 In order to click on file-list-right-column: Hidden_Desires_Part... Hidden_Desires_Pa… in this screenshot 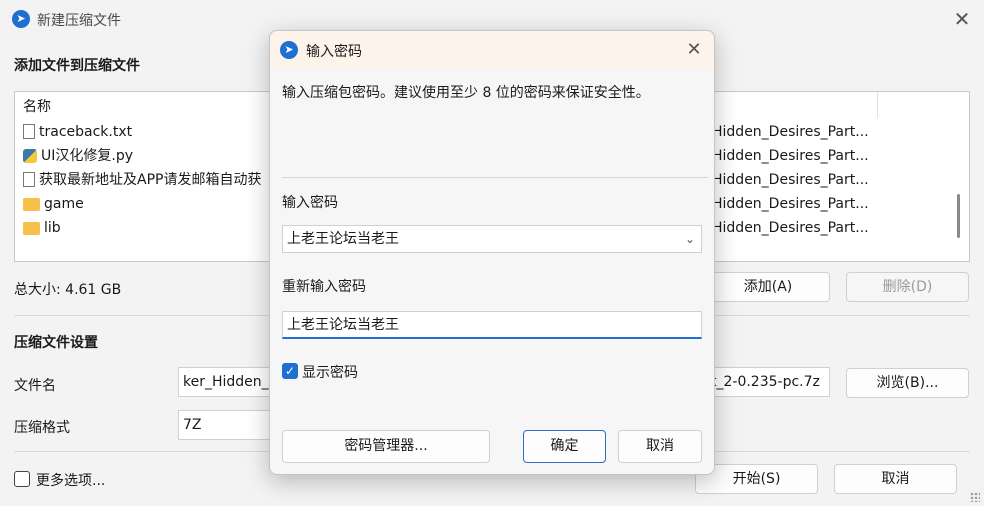, I will do `click(790, 180)`.